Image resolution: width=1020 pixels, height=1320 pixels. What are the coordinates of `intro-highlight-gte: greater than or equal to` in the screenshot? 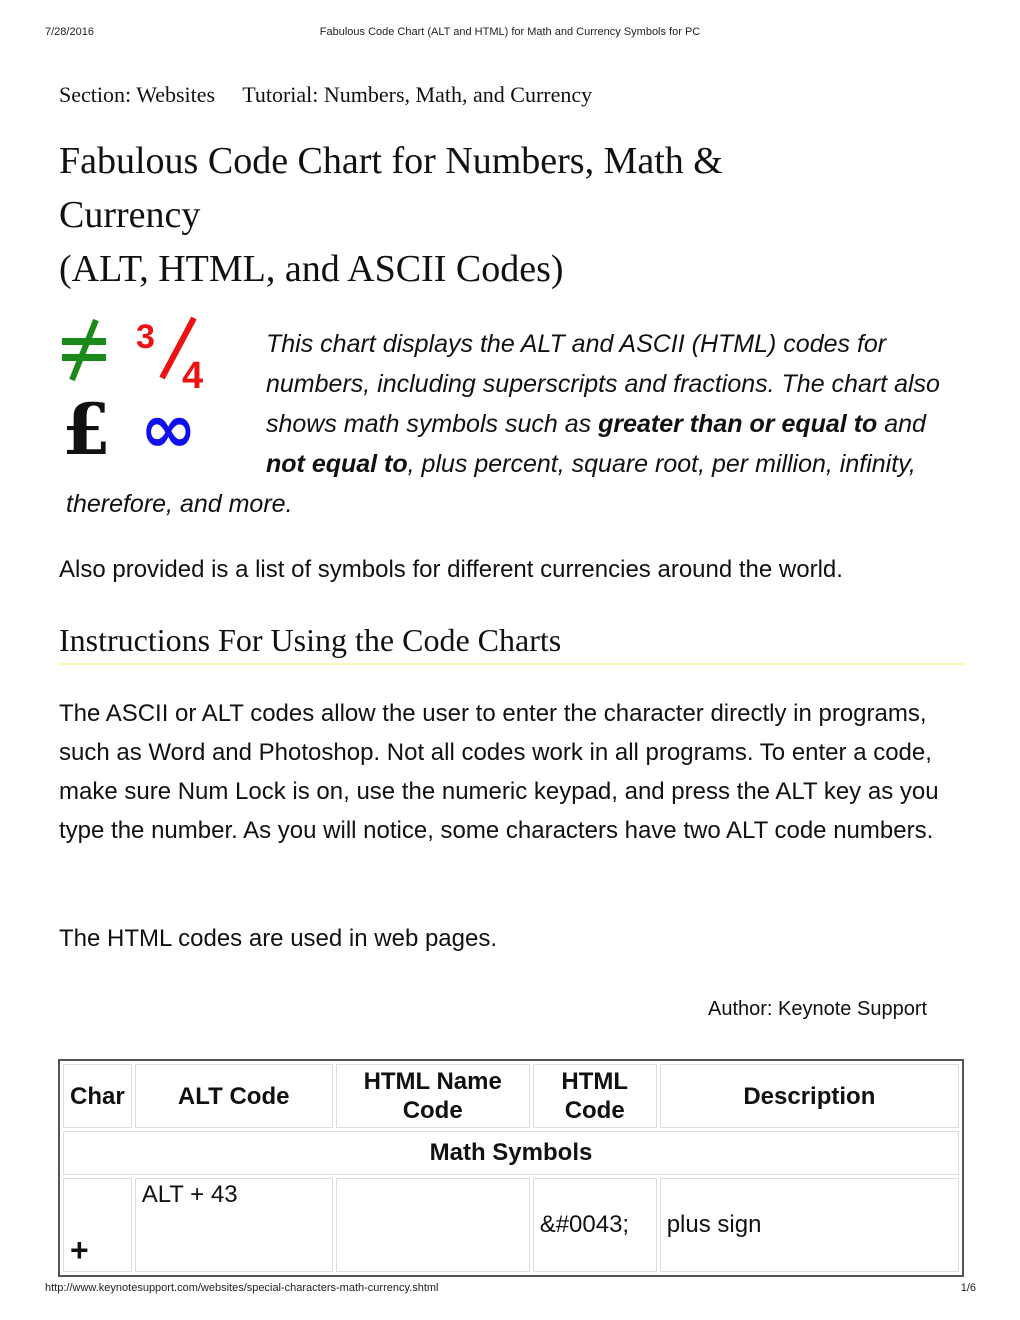 It's located at (738, 424).